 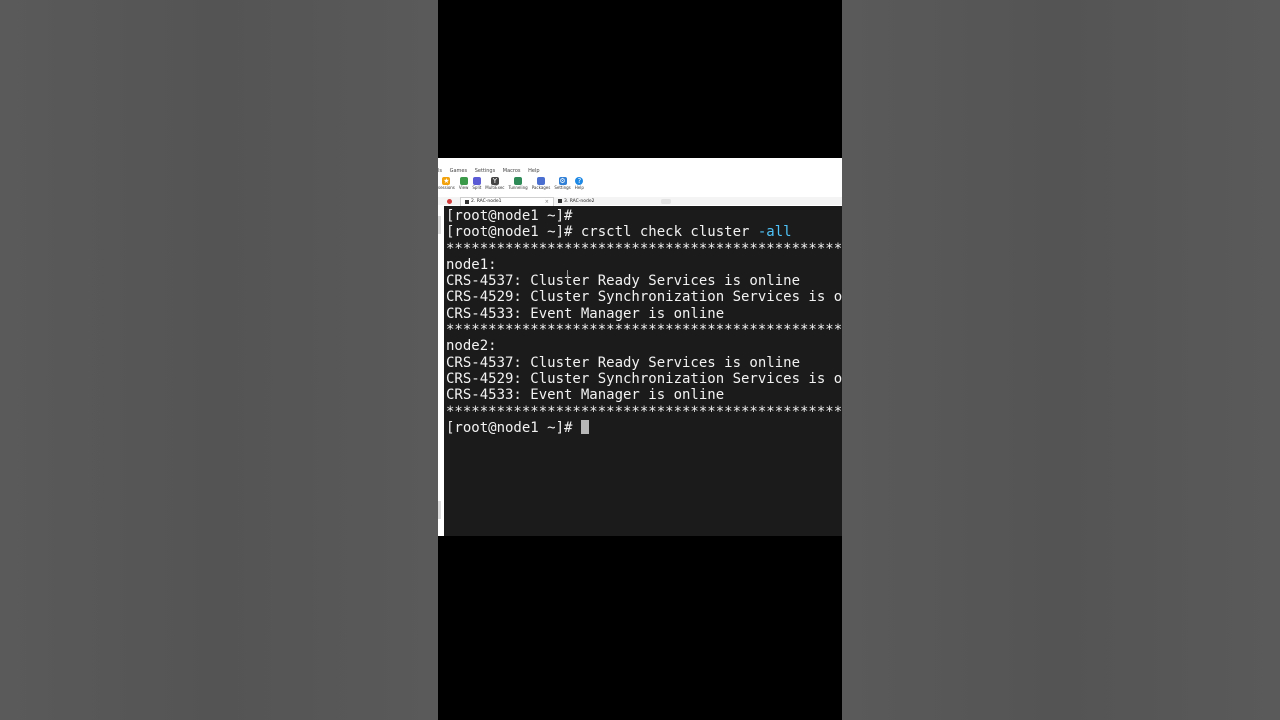 I want to click on tunneling-button: Tunneling, so click(x=518, y=183).